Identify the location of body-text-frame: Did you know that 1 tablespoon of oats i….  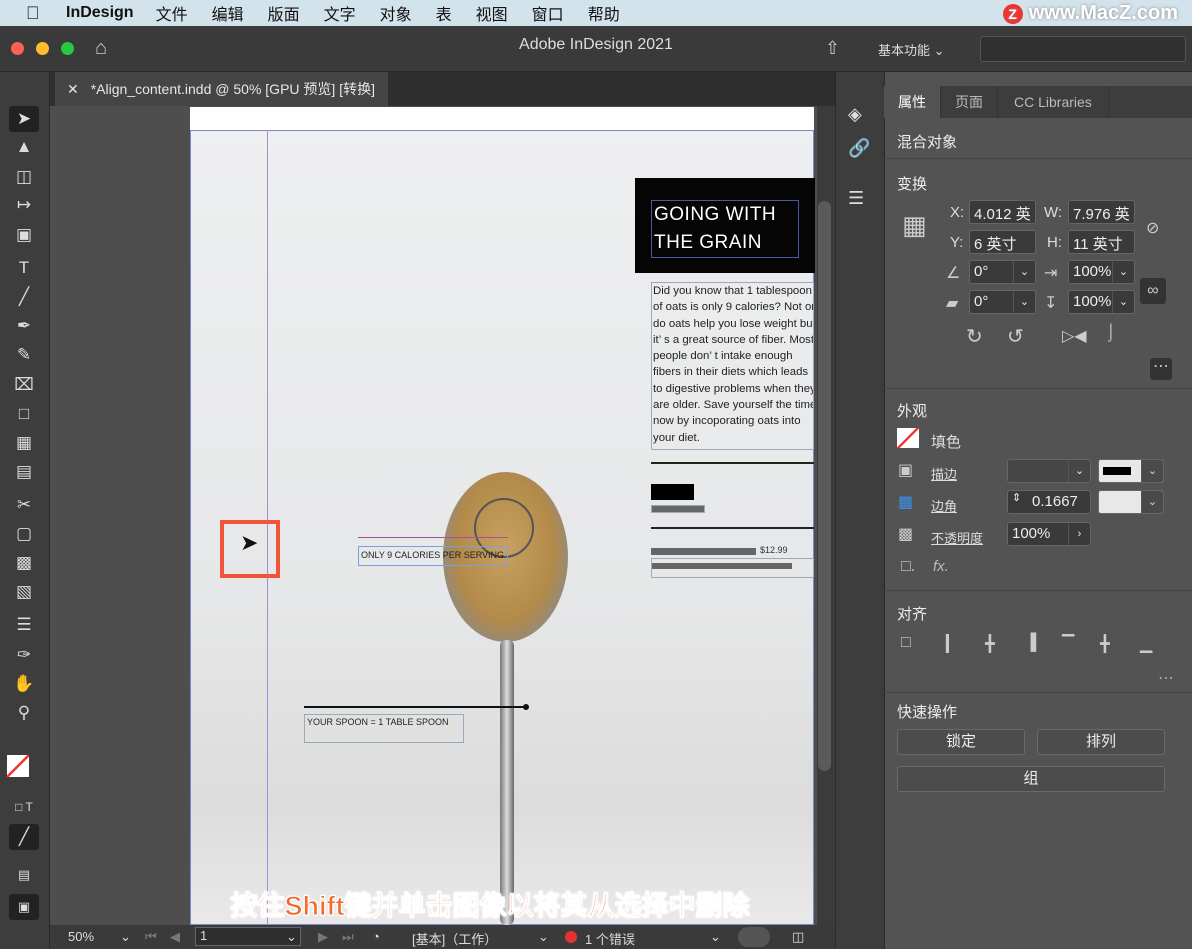
(732, 366).